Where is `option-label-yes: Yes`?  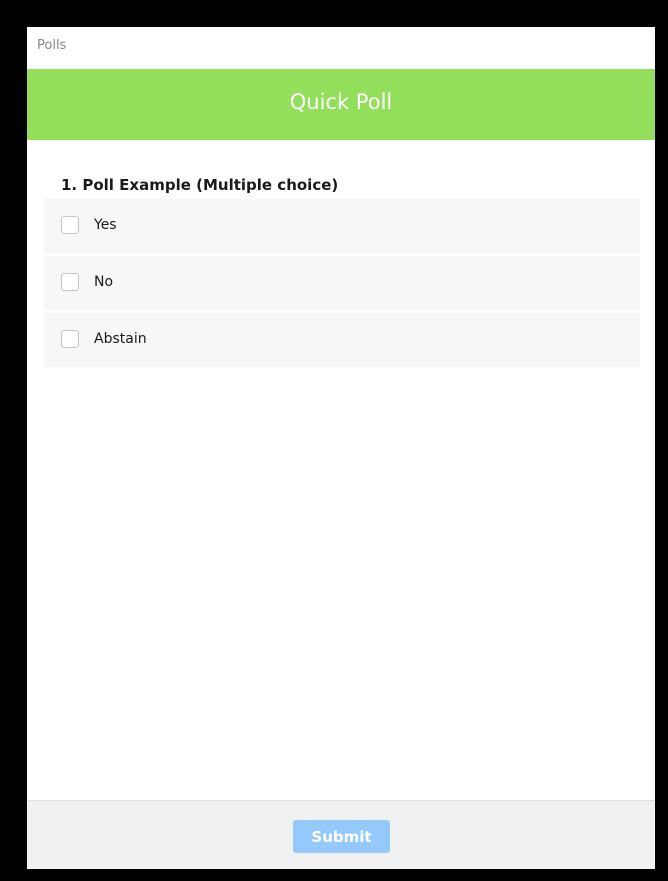
option-label-yes: Yes is located at coordinates (105, 225).